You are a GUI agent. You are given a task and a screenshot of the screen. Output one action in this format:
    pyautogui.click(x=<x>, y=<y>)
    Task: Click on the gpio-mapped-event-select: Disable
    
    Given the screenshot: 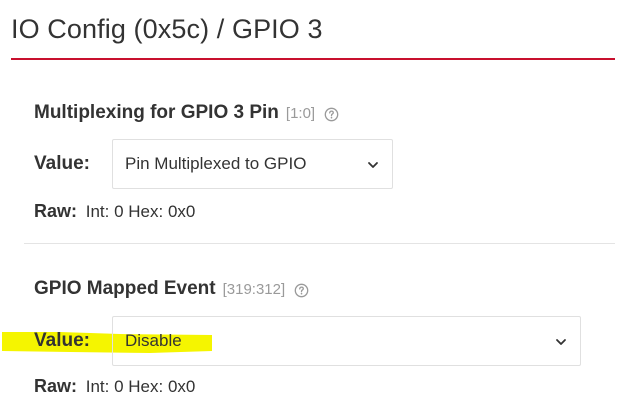 What is the action you would take?
    pyautogui.click(x=346, y=341)
    